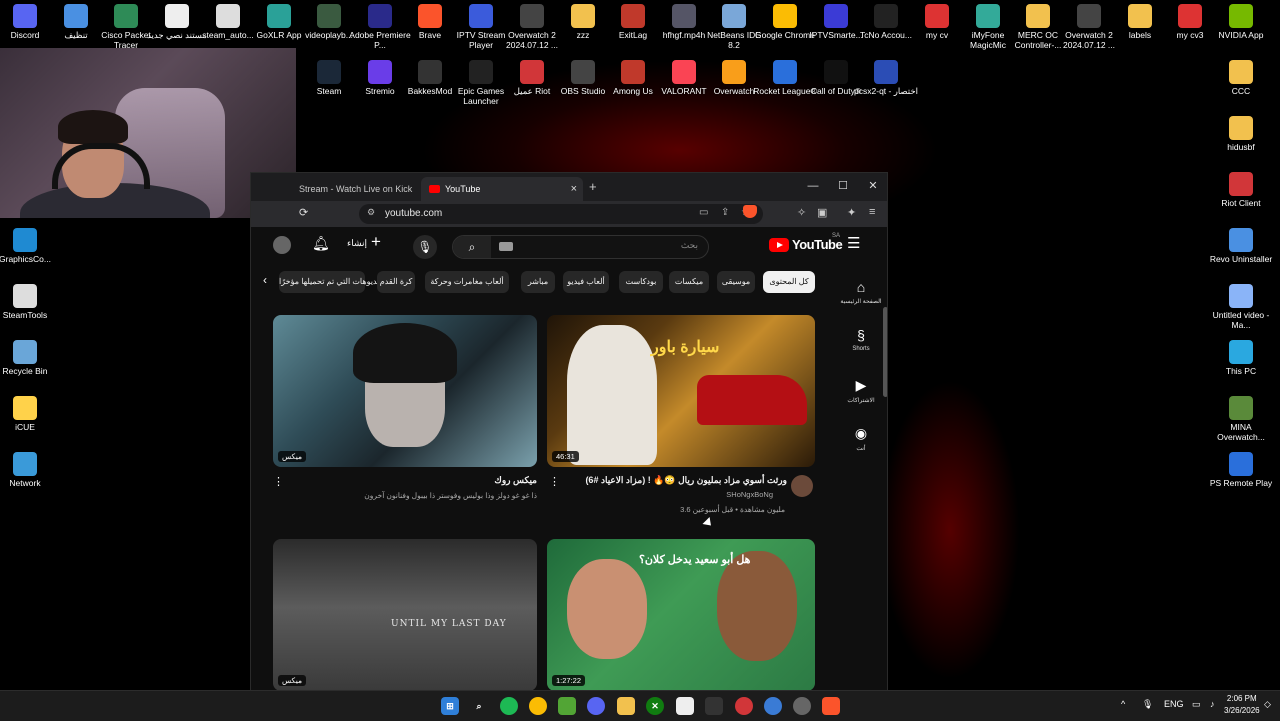 The height and width of the screenshot is (721, 1280). Describe the element at coordinates (1212, 704) in the screenshot. I see `volume-icon: ♪` at that location.